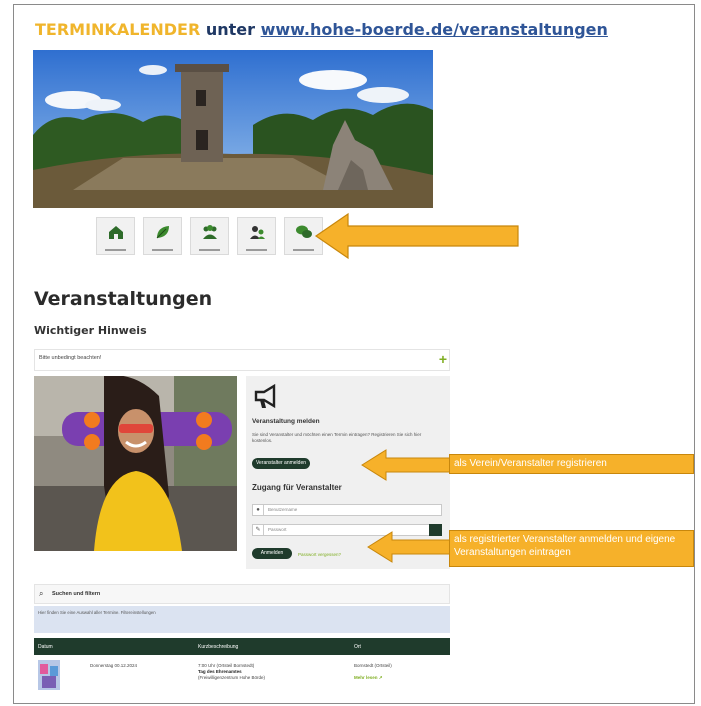 The image size is (701, 706). I want to click on search-label: Suchen und filtern, so click(76, 594).